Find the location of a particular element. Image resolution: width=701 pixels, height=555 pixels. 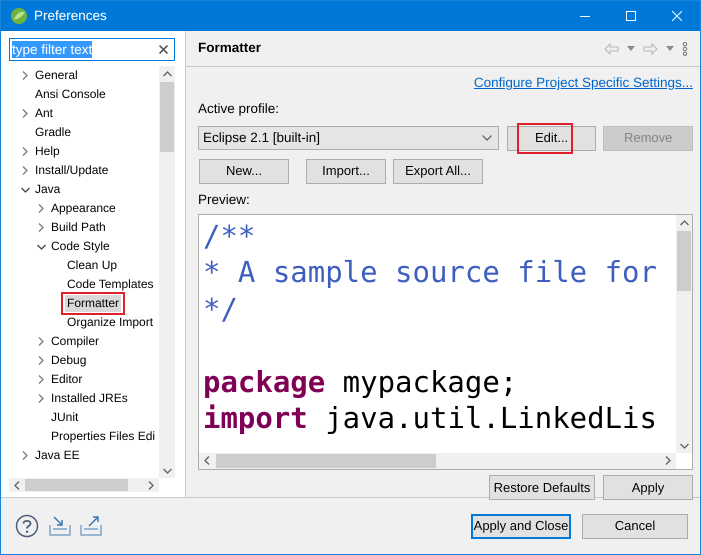

clear-icon is located at coordinates (163, 49).